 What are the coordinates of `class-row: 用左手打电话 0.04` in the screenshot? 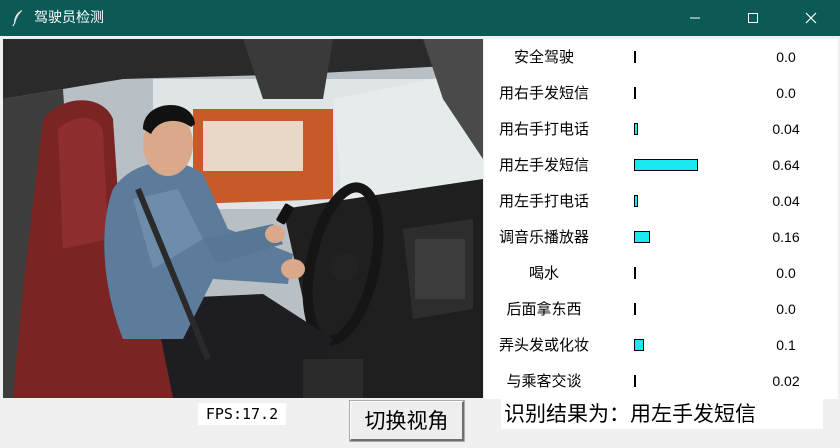 It's located at (661, 201).